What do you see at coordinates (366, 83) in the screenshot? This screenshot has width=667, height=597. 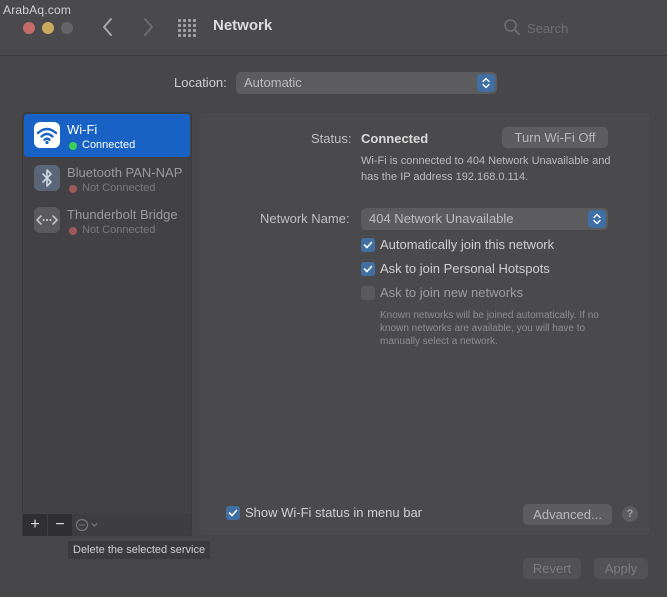 I see `location-select: Automatic` at bounding box center [366, 83].